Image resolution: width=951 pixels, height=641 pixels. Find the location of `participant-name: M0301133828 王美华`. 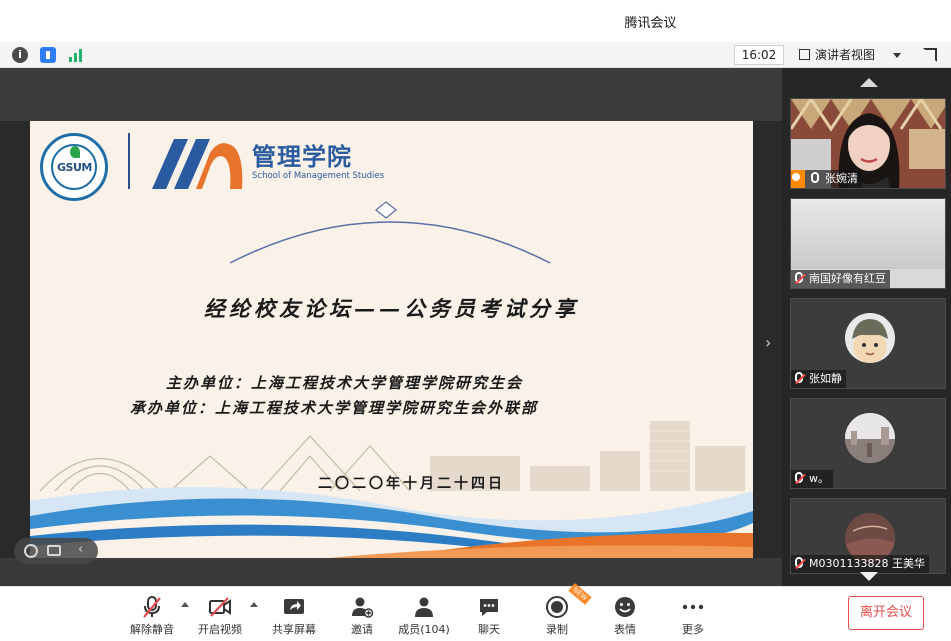

participant-name: M0301133828 王美华 is located at coordinates (867, 563).